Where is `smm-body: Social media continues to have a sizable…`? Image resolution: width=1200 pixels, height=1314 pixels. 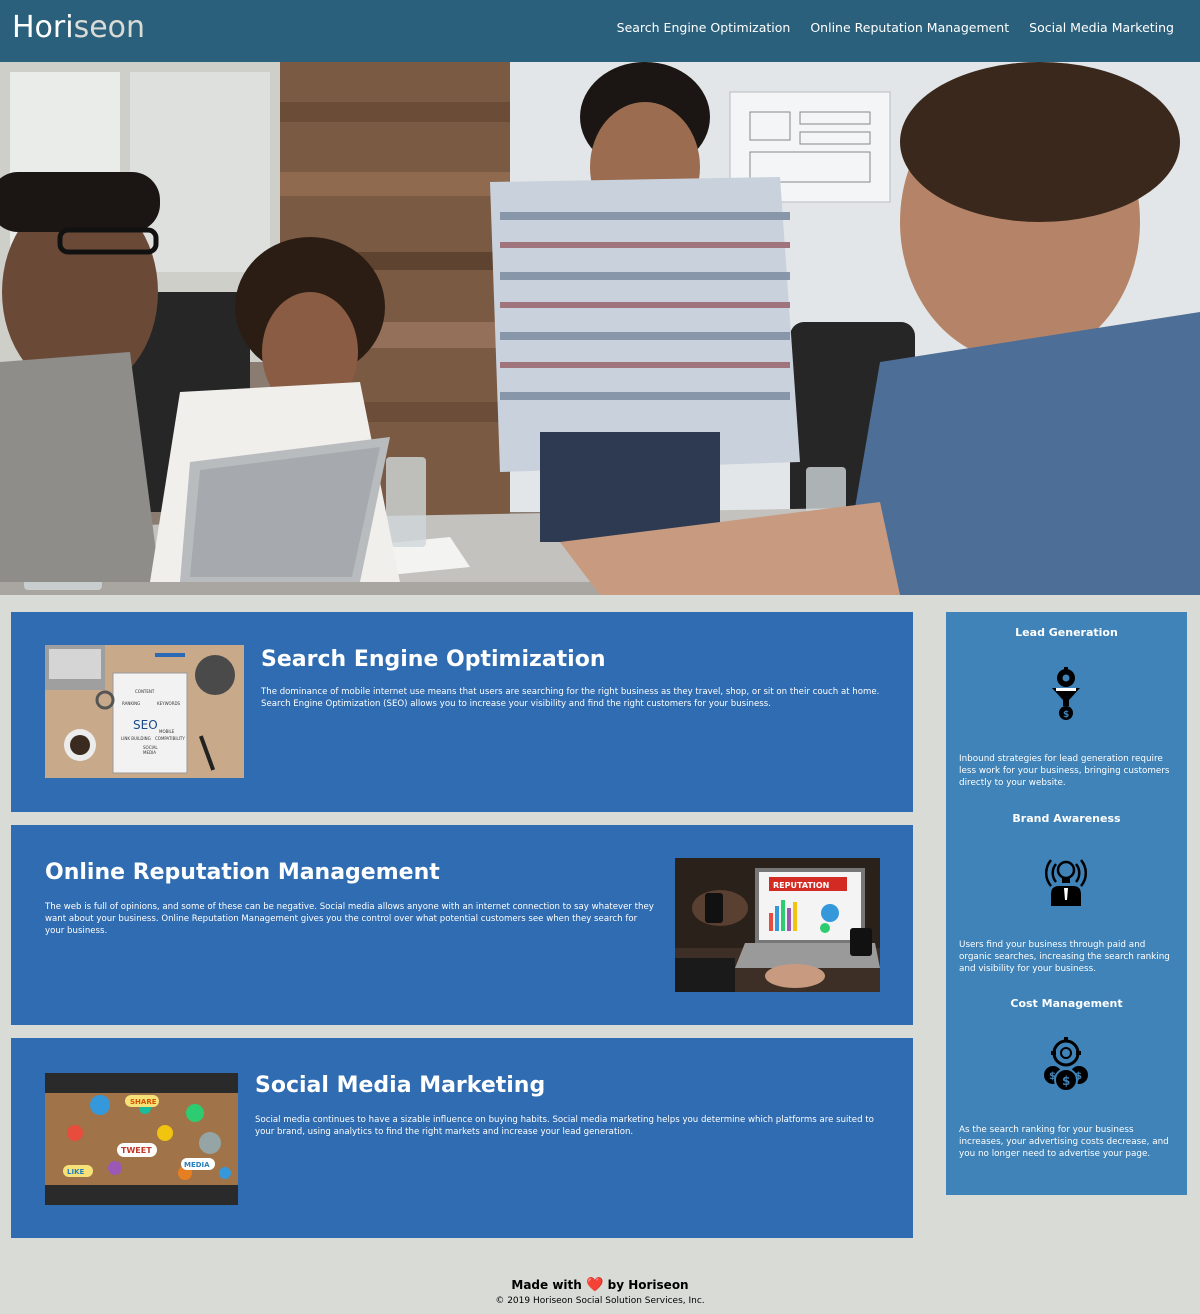
smm-body: Social media continues to have a sizable… is located at coordinates (564, 1126).